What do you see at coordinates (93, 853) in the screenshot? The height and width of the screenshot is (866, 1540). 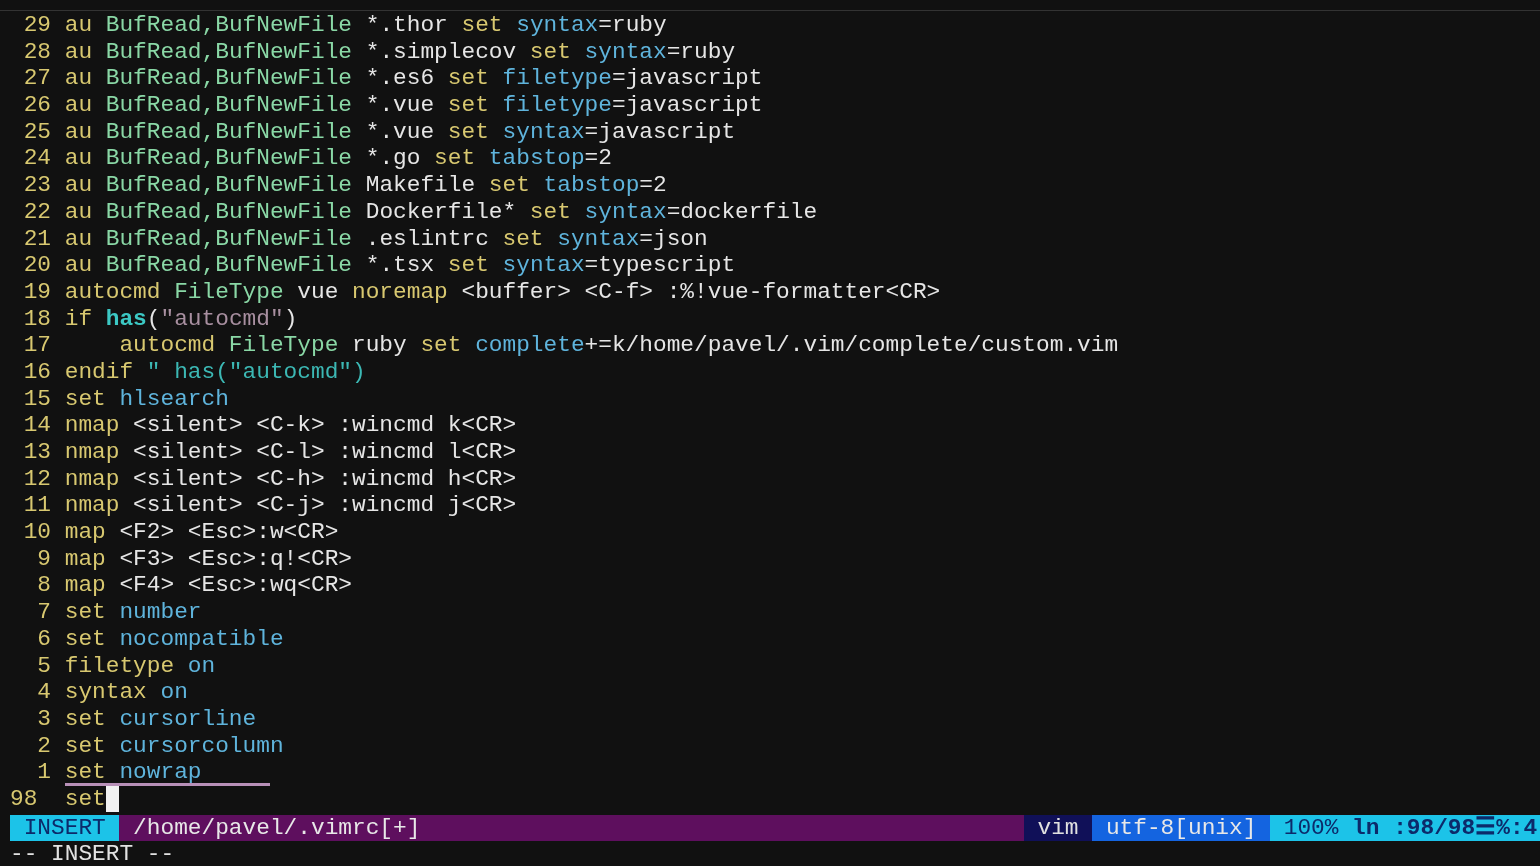 I see `command-line: -- INSERT --` at bounding box center [93, 853].